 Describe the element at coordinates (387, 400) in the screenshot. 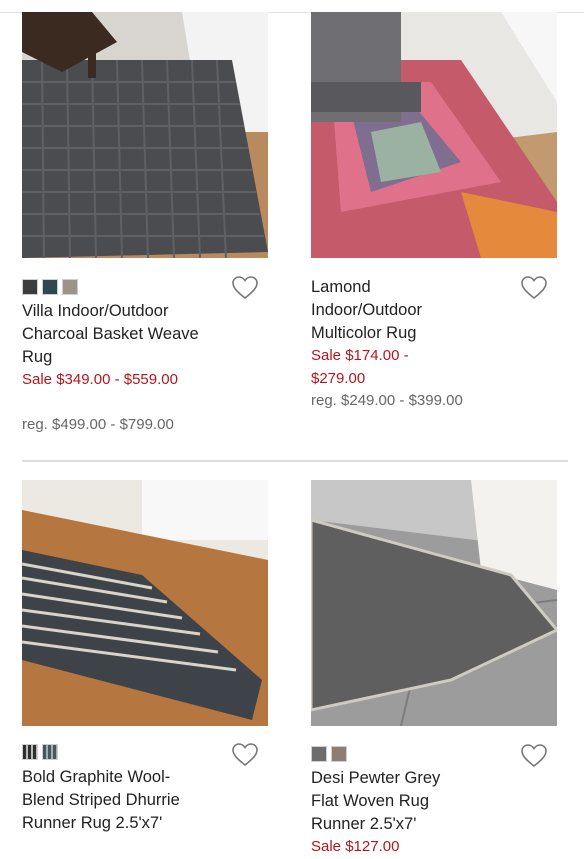

I see `regular-price: reg. $249.00 - $399.00` at that location.